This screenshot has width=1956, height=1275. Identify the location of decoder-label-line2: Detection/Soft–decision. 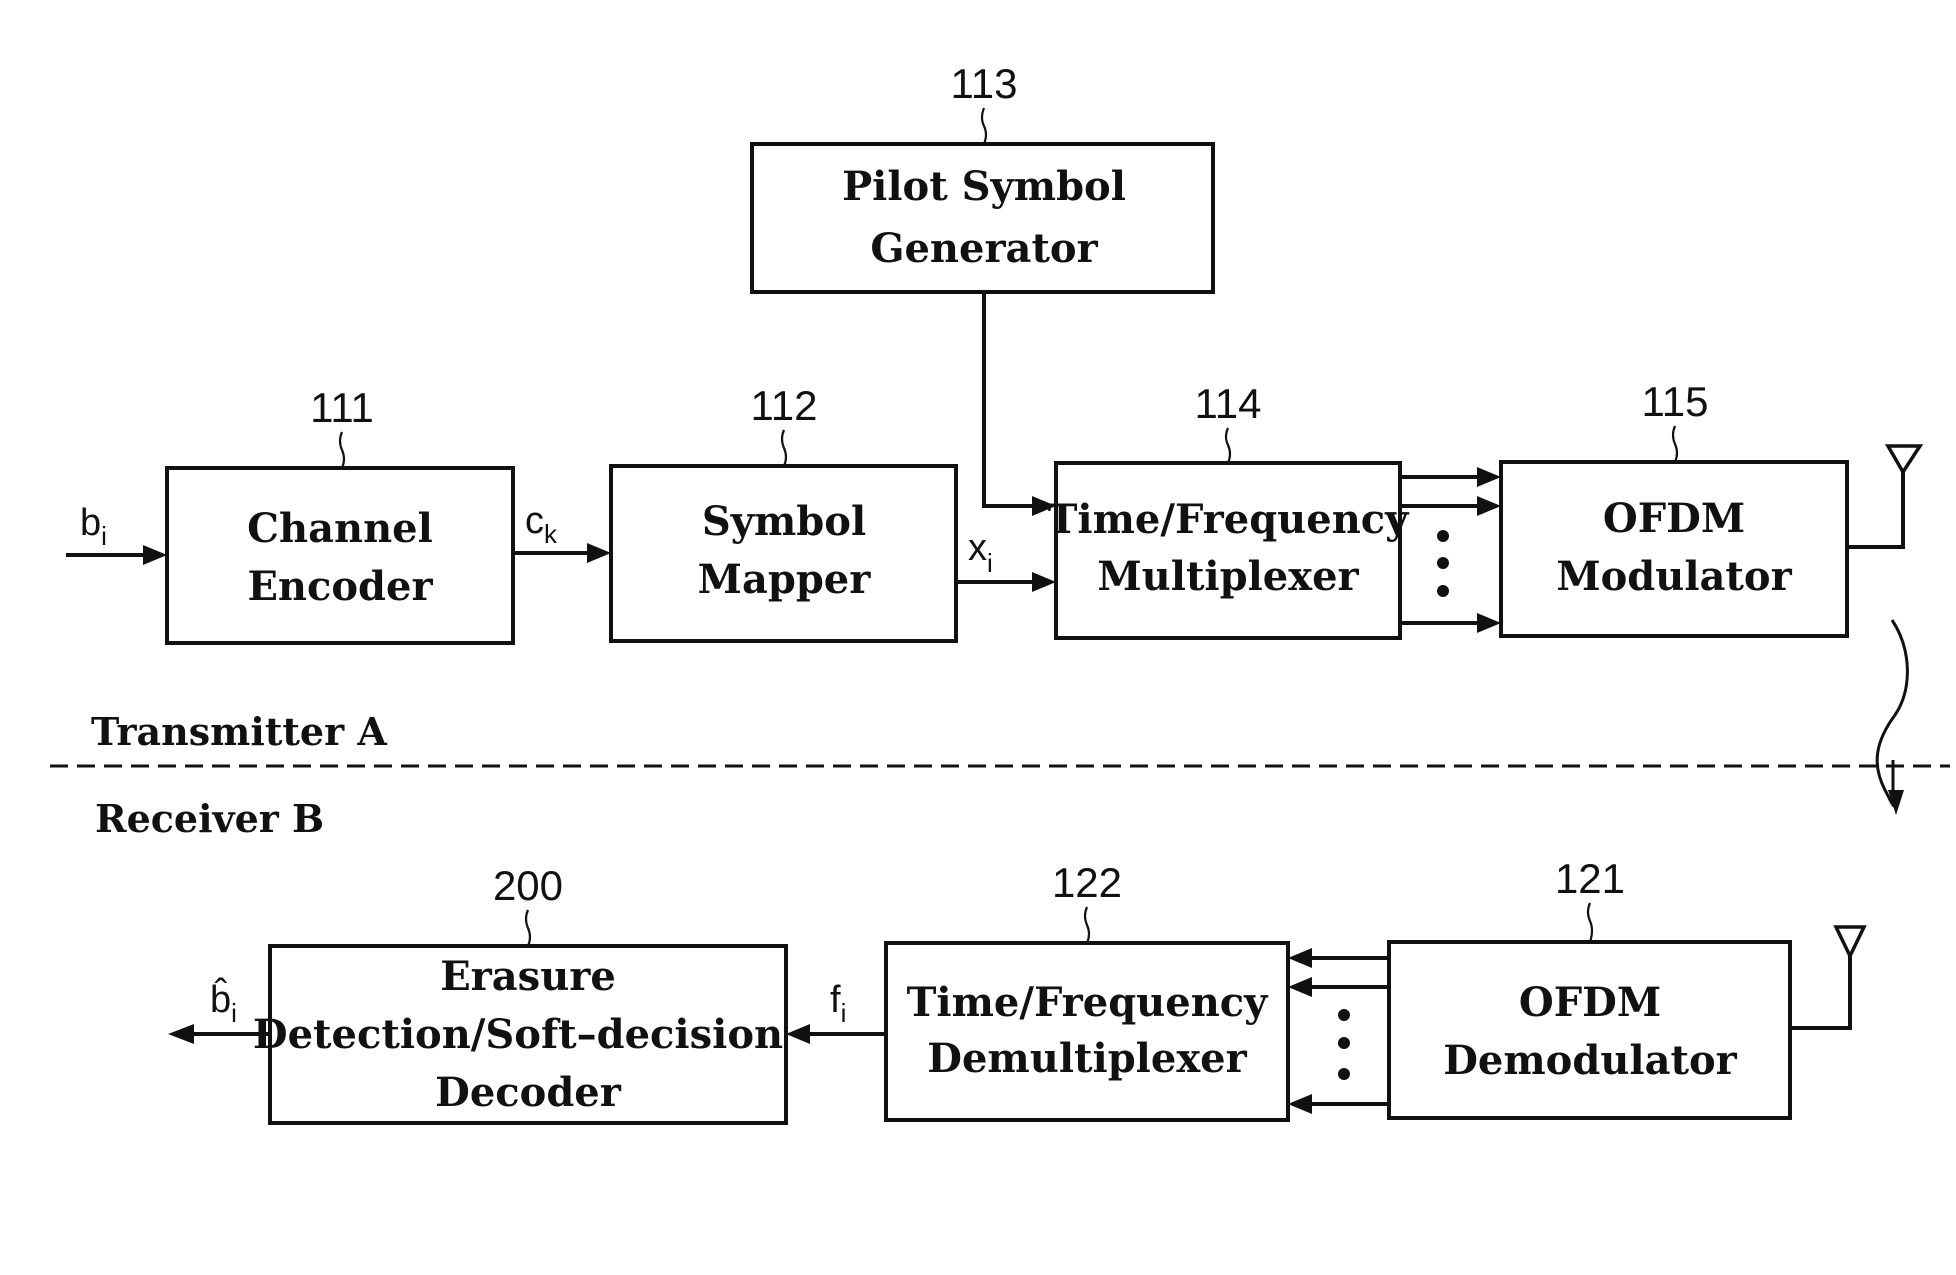
(518, 1034).